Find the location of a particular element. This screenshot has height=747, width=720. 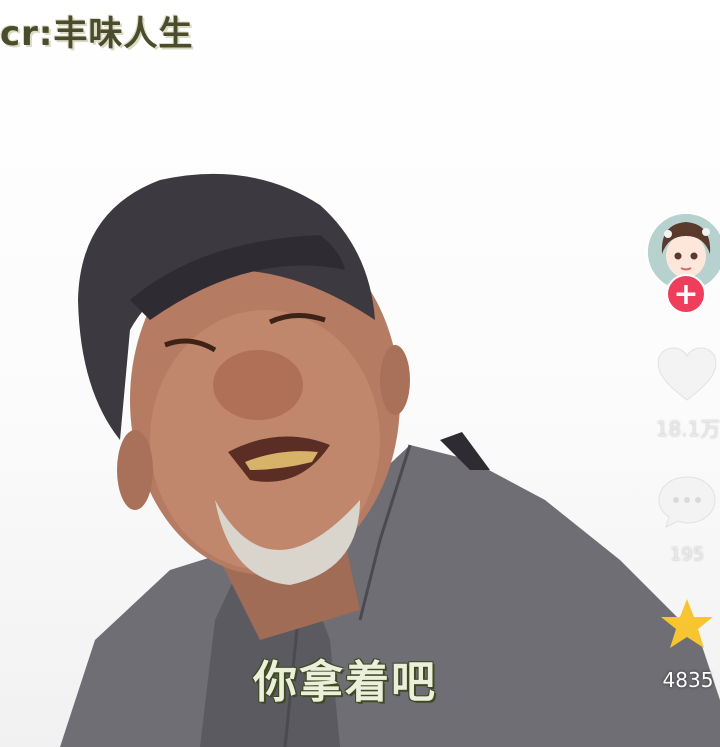

comment-icon is located at coordinates (687, 502).